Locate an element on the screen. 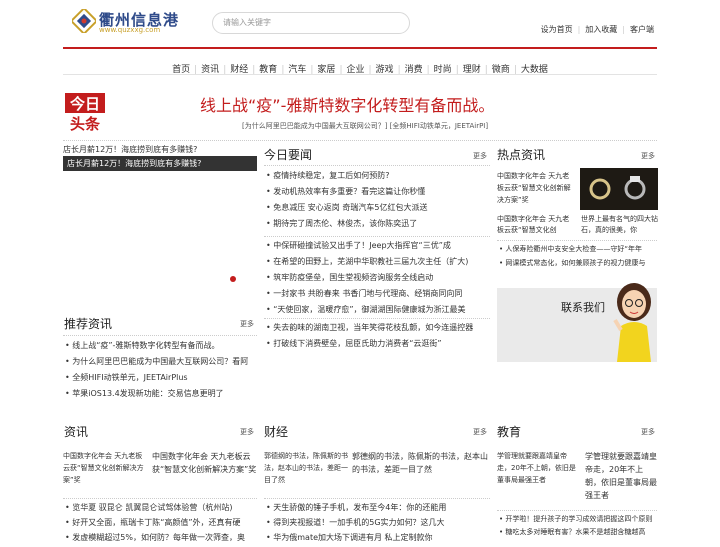  search-input: 请输入关键字 is located at coordinates (311, 23).